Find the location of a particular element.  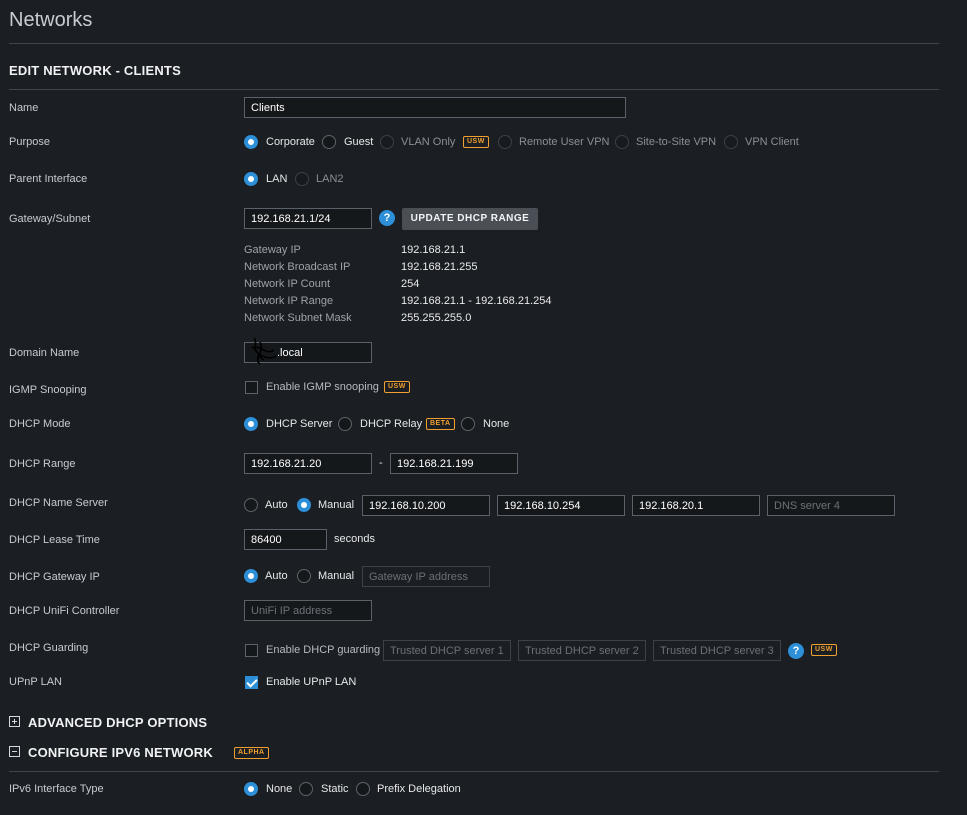

trusted-dhcp-server-3-input is located at coordinates (717, 650).